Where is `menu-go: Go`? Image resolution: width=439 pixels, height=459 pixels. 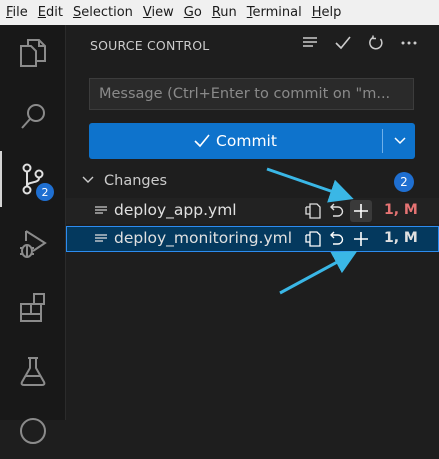
menu-go: Go is located at coordinates (192, 12).